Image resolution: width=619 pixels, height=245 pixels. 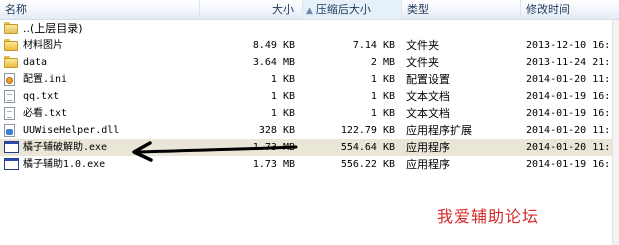 What do you see at coordinates (273, 62) in the screenshot?
I see `file-size: 3.64 MB` at bounding box center [273, 62].